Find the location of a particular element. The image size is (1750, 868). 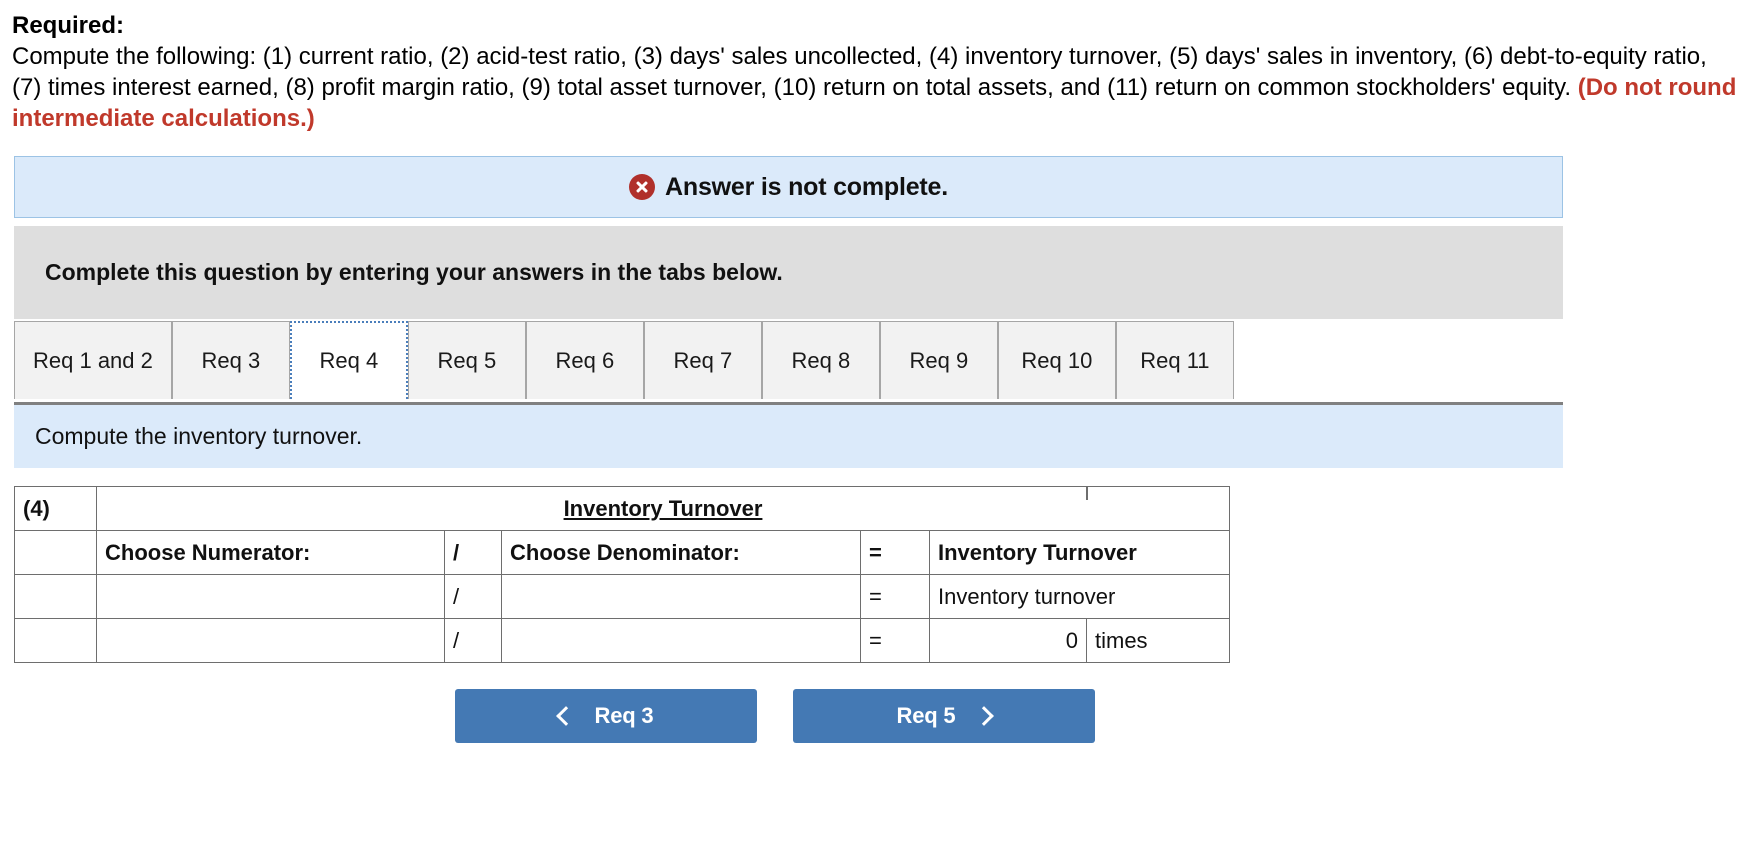

tab-req-9: Req 9 is located at coordinates (938, 360).